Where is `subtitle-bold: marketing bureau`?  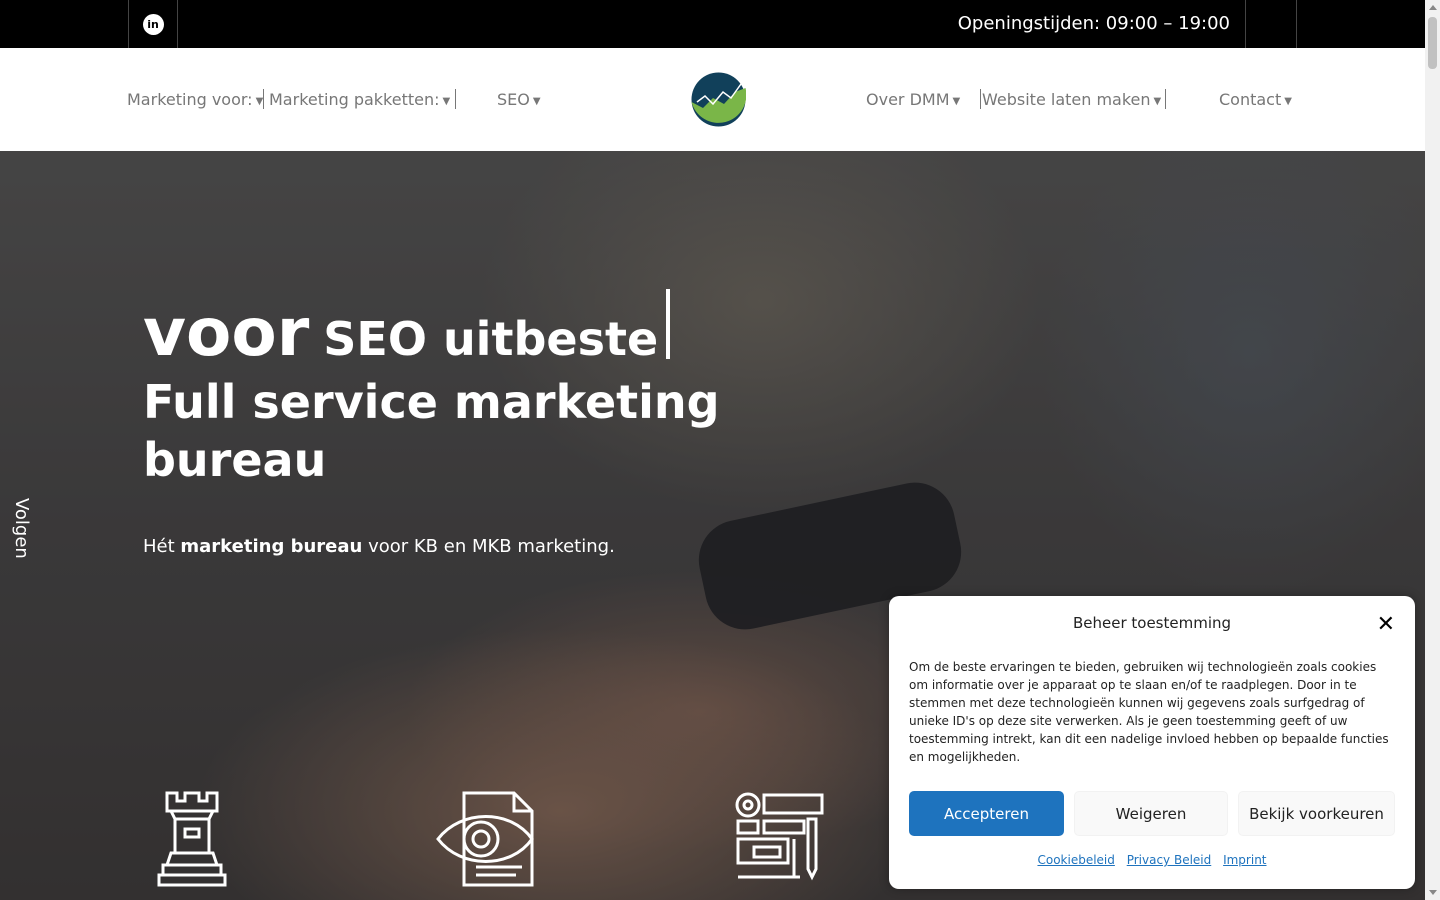
subtitle-bold: marketing bureau is located at coordinates (271, 546).